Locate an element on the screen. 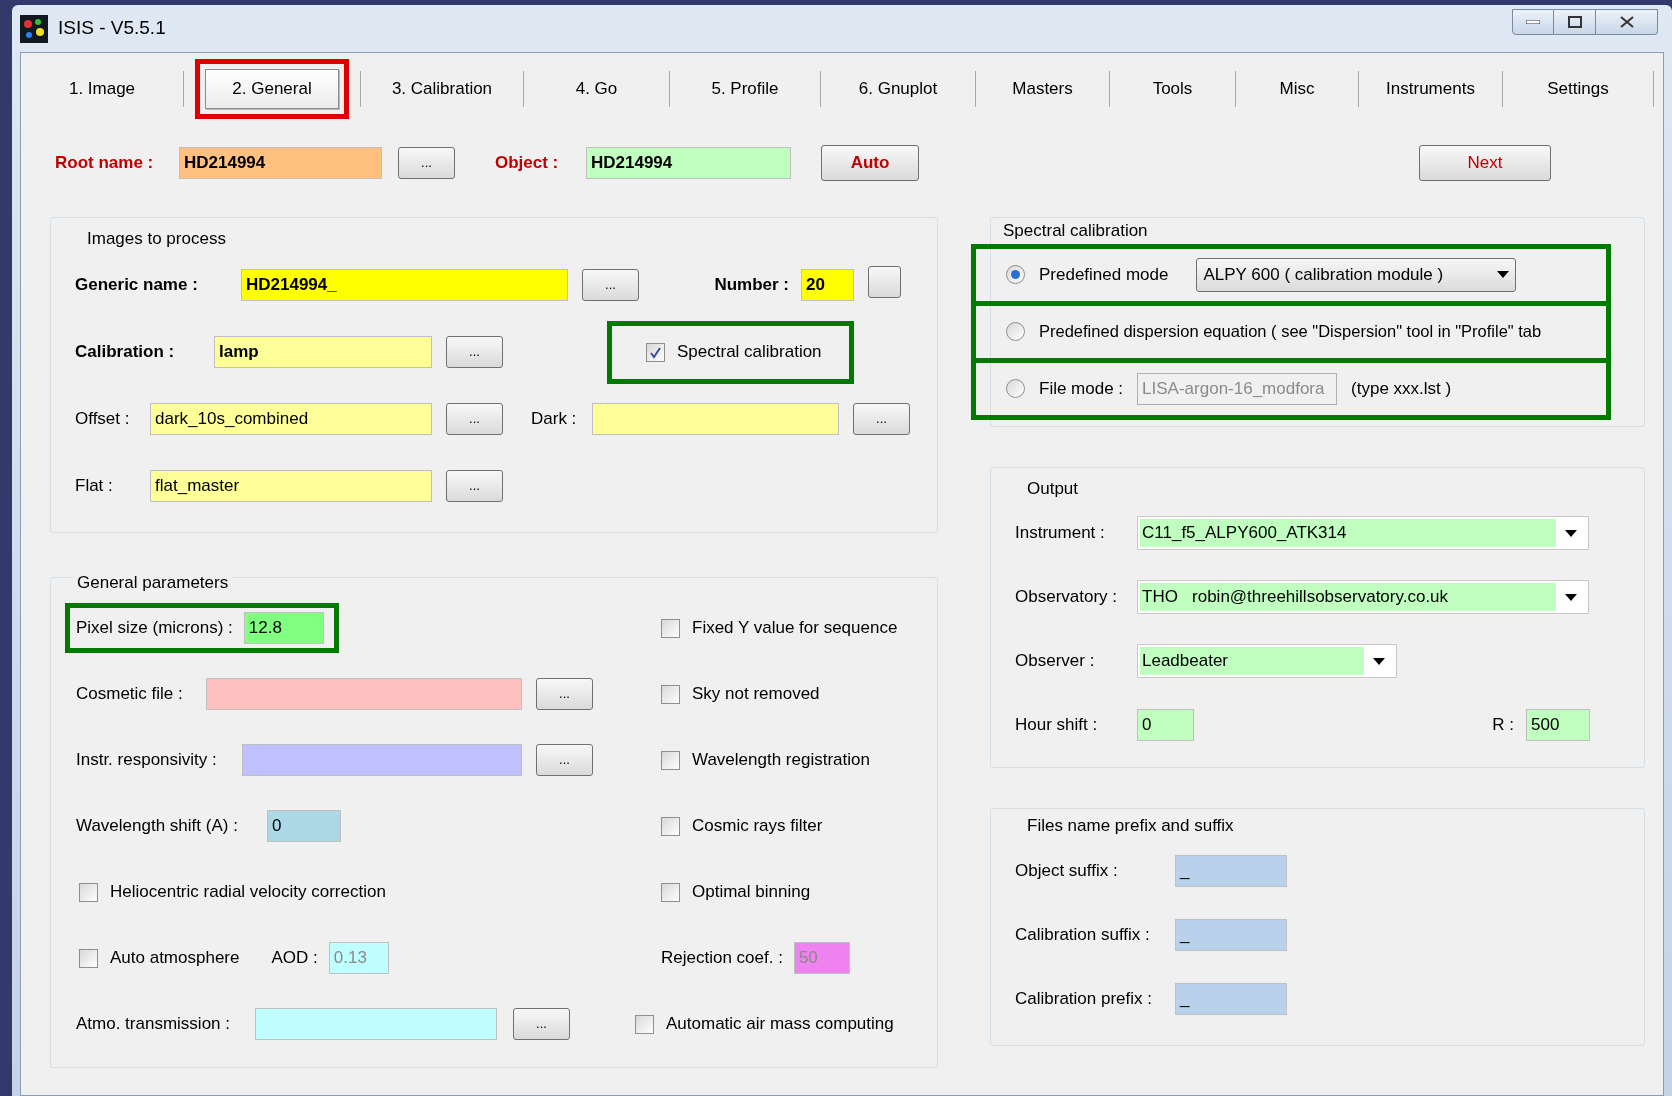 The image size is (1672, 1096). dropdown: C11_f5_ALPY600_ATK314 is located at coordinates (1363, 533).